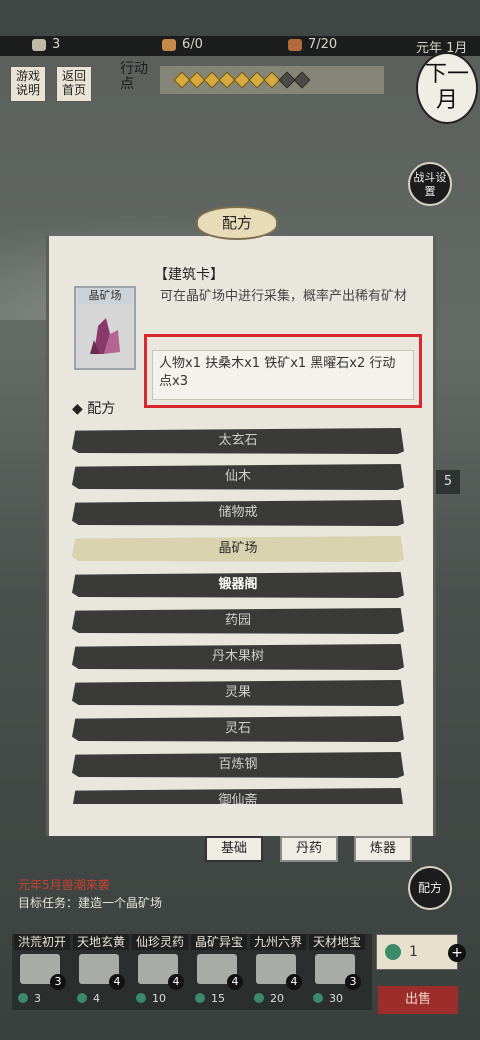 This screenshot has width=480, height=1040. What do you see at coordinates (219, 972) in the screenshot?
I see `card-pack-slot: 晶矿异宝 4 15` at bounding box center [219, 972].